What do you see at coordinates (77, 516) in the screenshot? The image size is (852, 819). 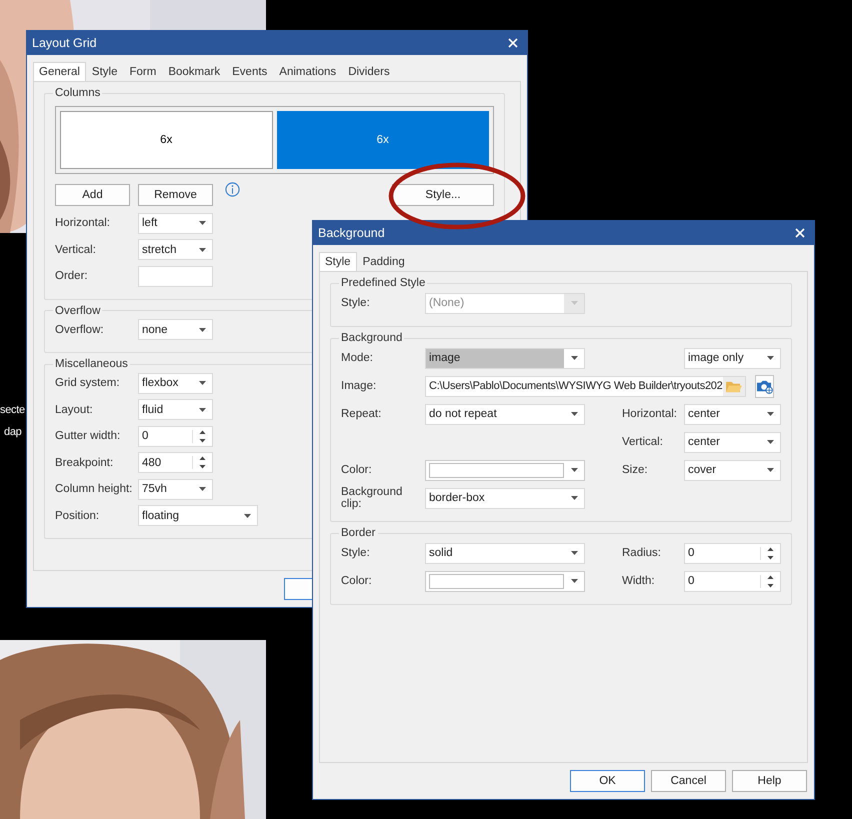 I see `field-label: Position:` at bounding box center [77, 516].